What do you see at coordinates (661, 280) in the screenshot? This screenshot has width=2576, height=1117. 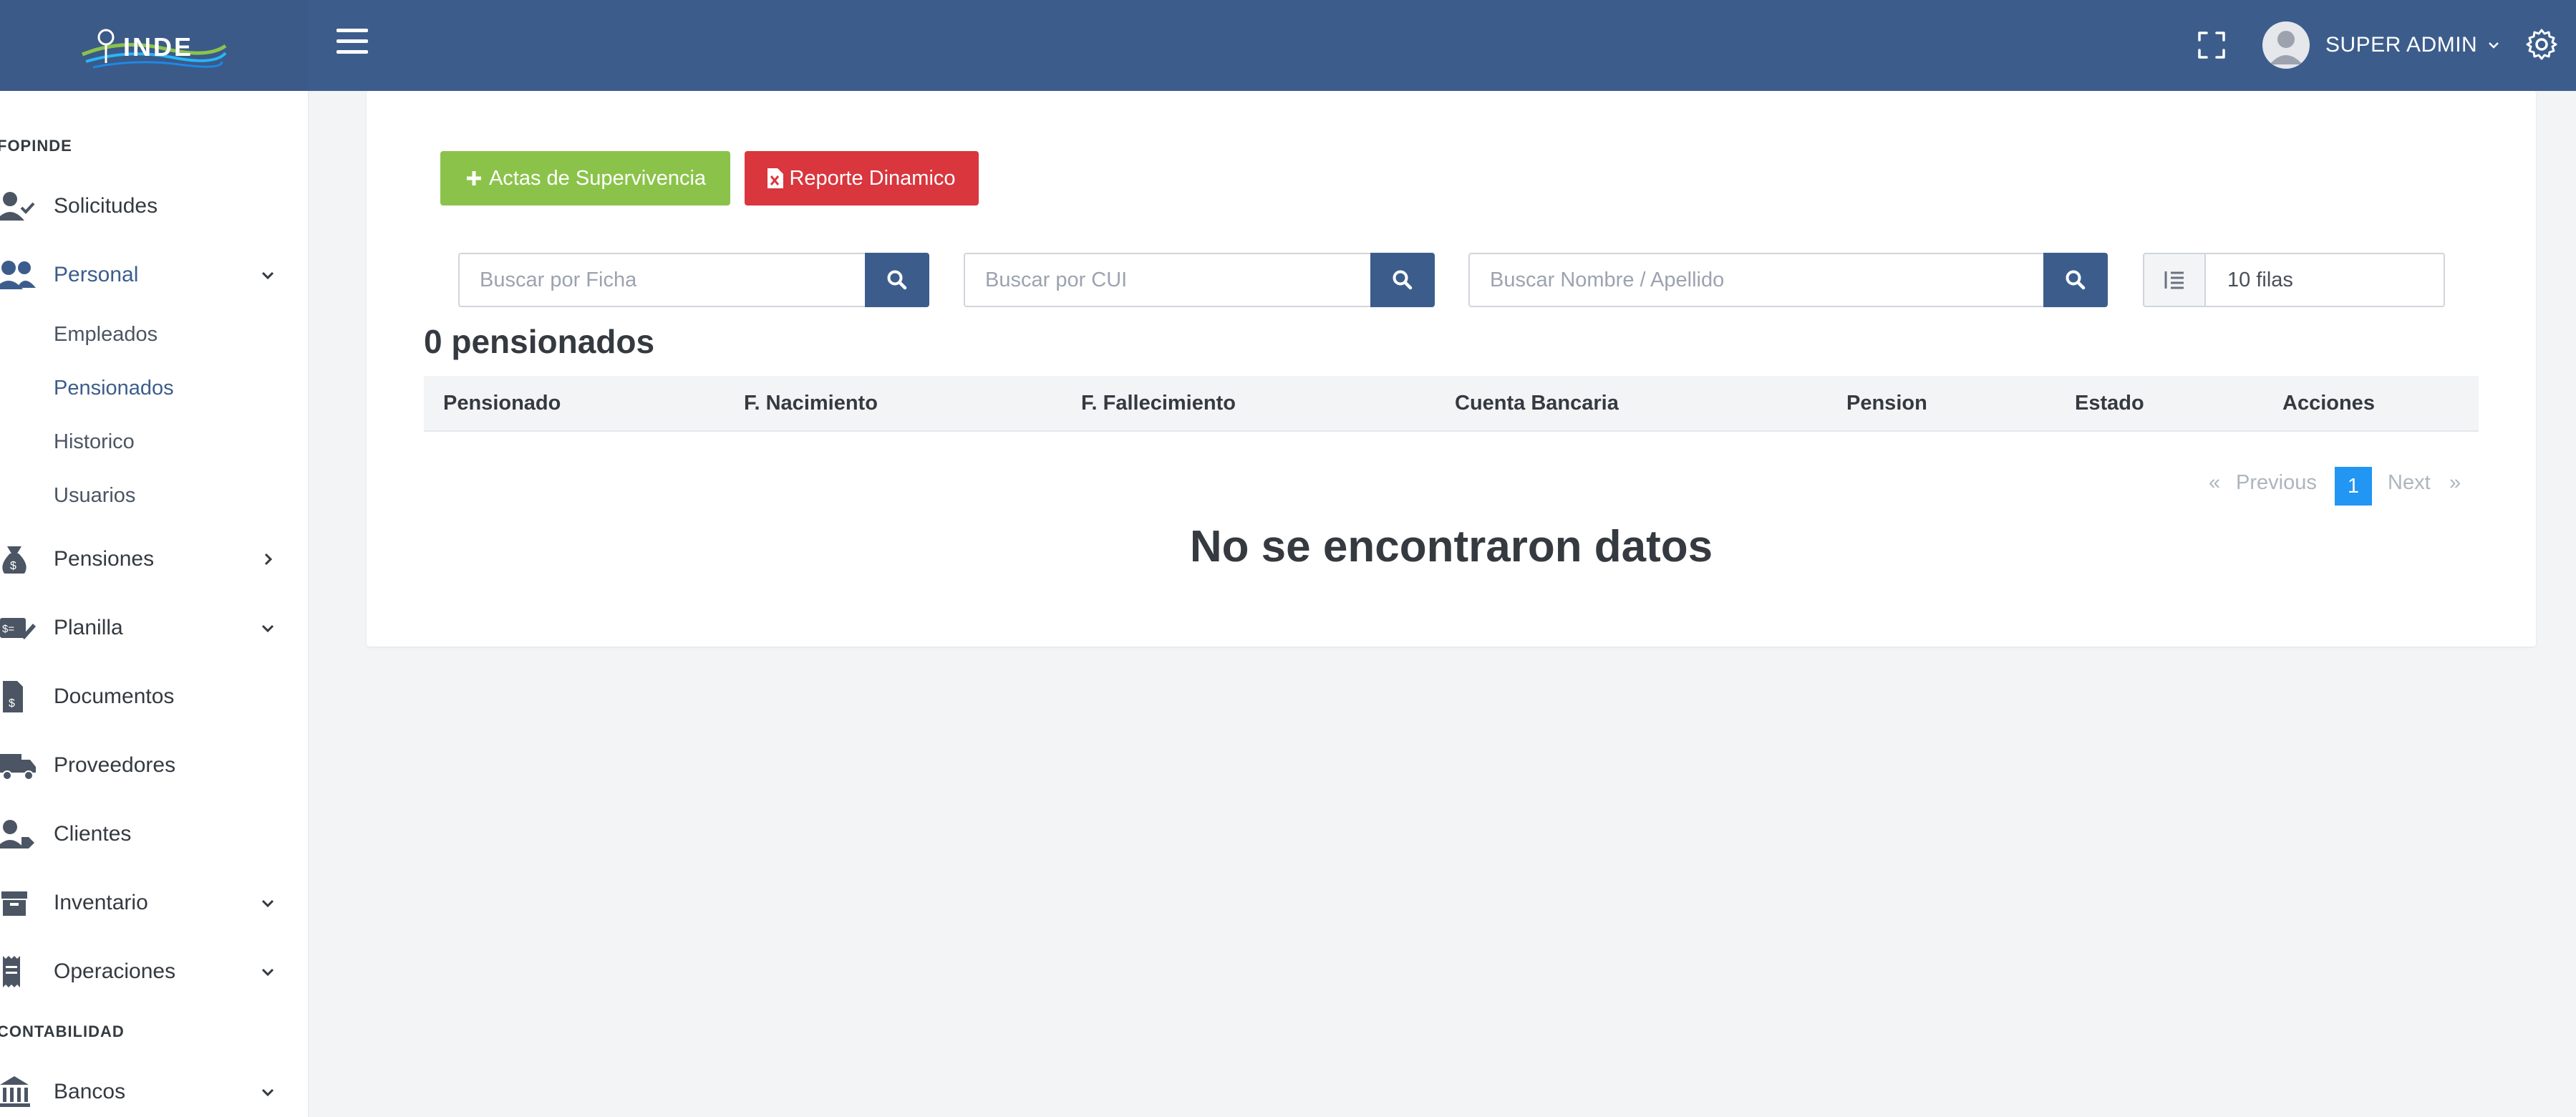 I see `ficha-search-input` at bounding box center [661, 280].